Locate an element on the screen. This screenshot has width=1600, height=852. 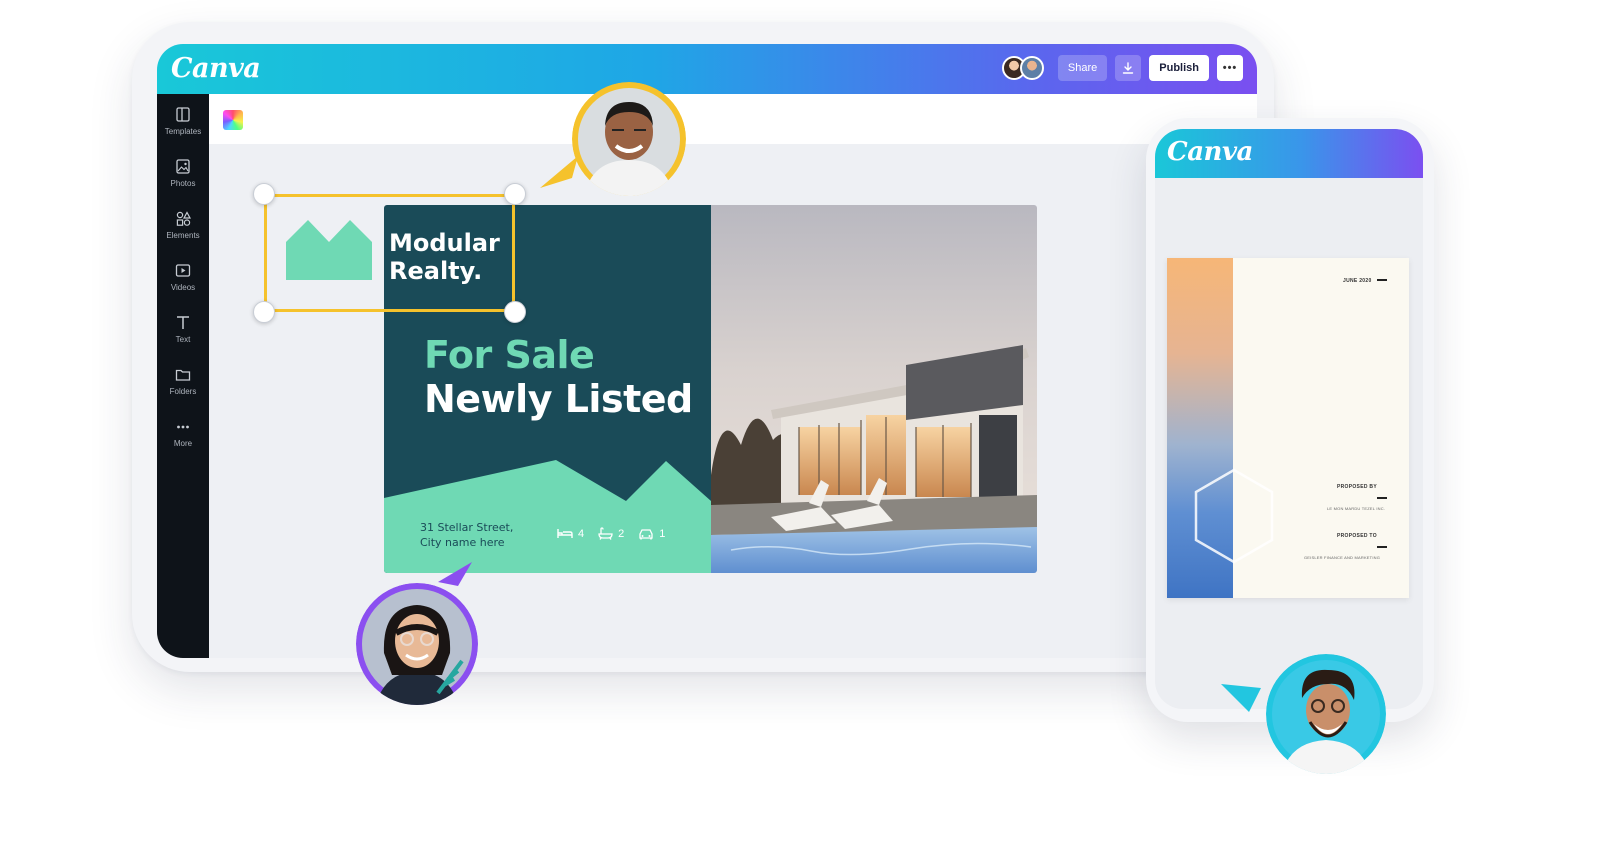
amenity-bathrooms: 2 is located at coordinates (611, 533).